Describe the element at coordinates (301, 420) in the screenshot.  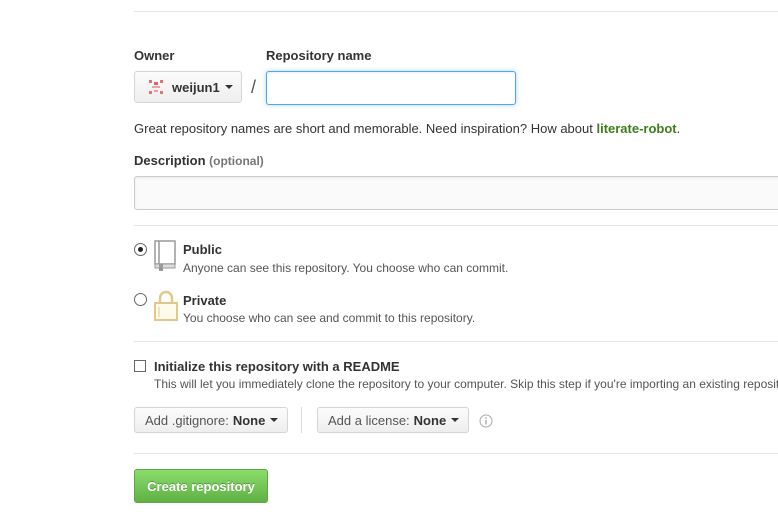
I see `select-divider` at that location.